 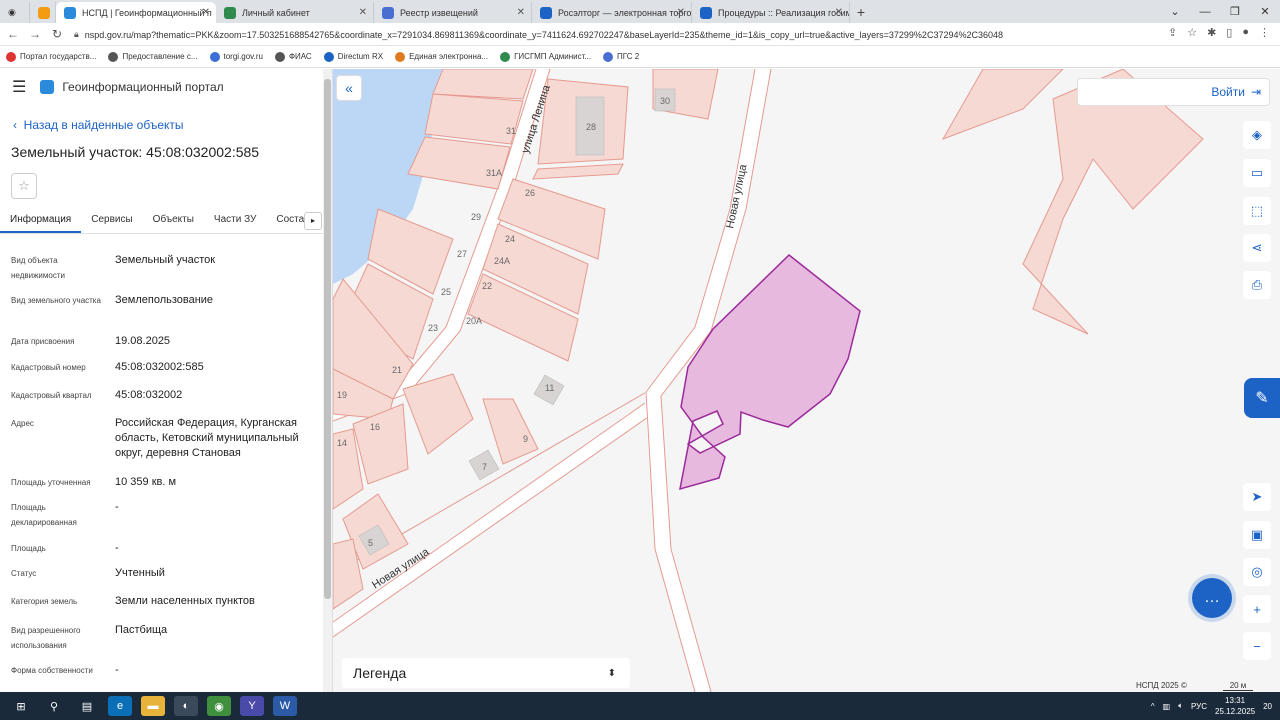 What do you see at coordinates (54, 706) in the screenshot?
I see `search-button: ⚲` at bounding box center [54, 706].